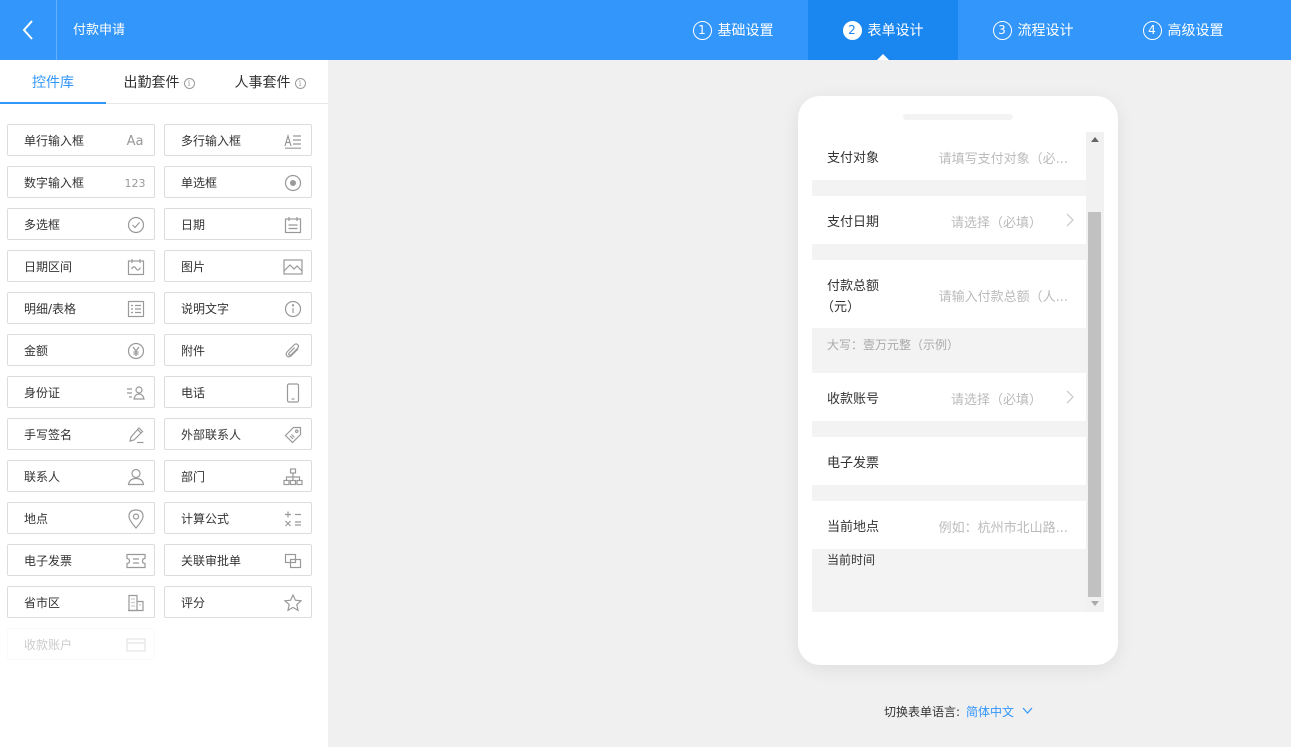  What do you see at coordinates (81, 350) in the screenshot?
I see `control-amount: 金额` at bounding box center [81, 350].